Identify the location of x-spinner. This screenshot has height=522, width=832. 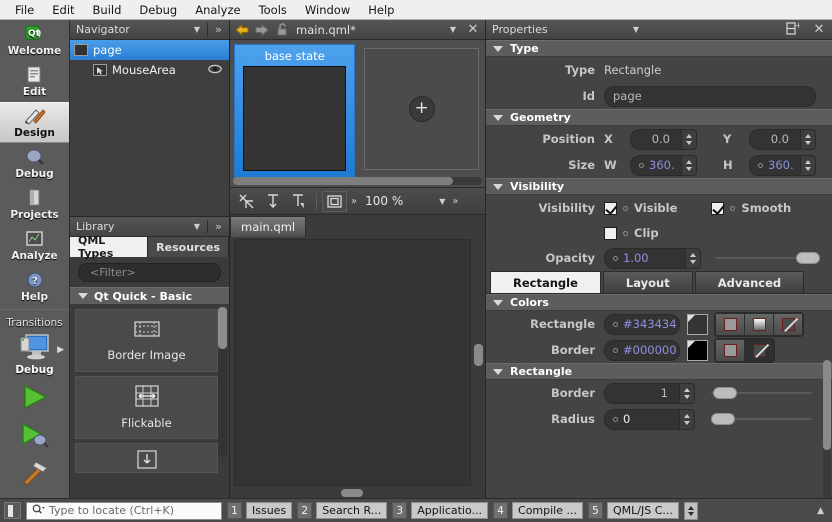
(689, 139).